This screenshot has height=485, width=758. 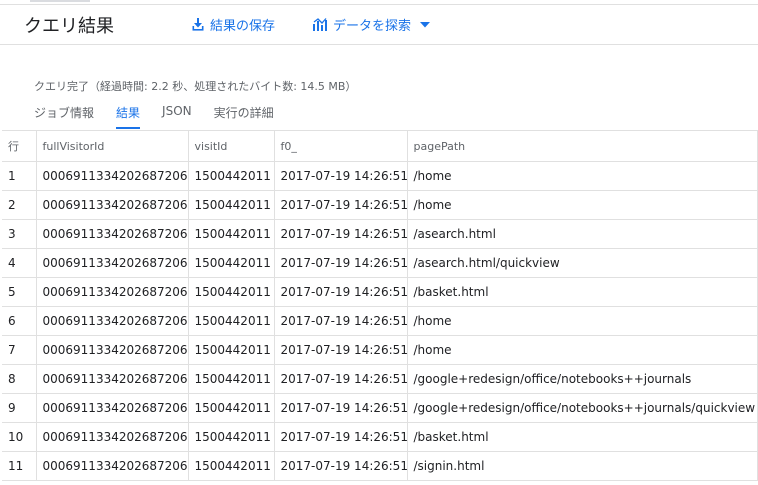 I want to click on column-header-pagepath: pagePath, so click(x=582, y=146).